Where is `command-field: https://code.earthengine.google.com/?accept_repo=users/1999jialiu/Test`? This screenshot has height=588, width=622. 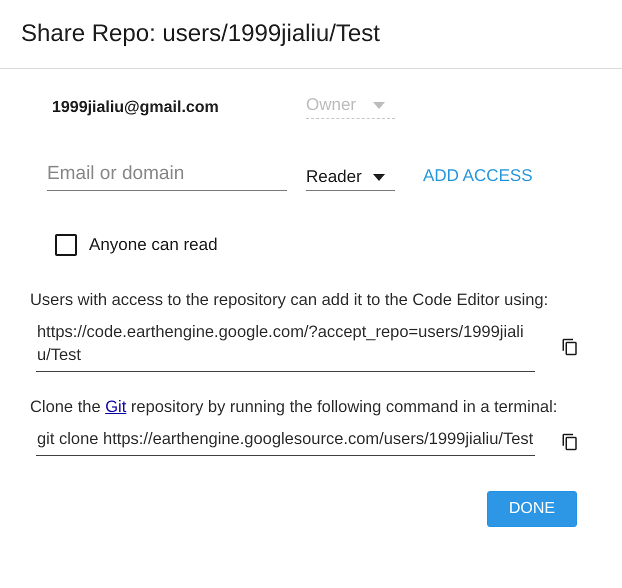 command-field: https://code.earthengine.google.com/?accept_repo=users/1999jialiu/Test is located at coordinates (285, 346).